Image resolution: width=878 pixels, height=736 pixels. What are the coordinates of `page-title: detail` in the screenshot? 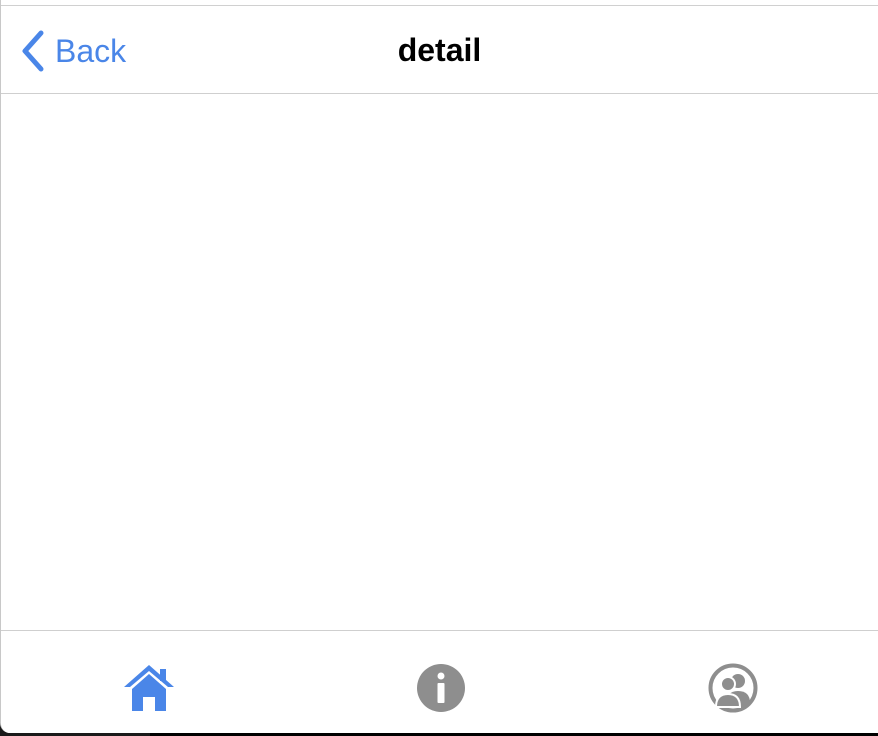 It's located at (439, 50).